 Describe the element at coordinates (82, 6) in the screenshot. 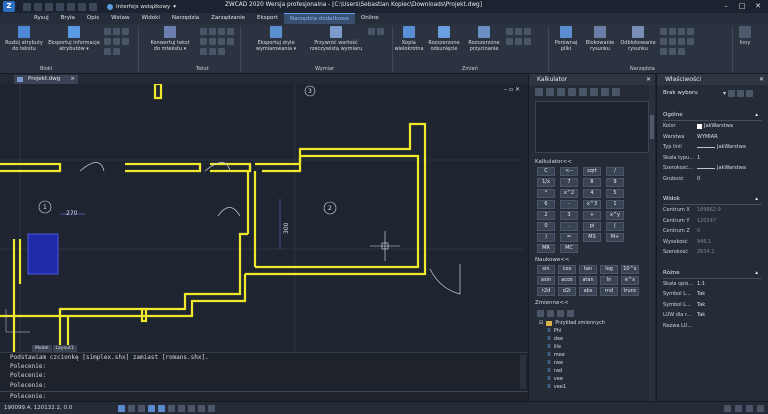

I see `undo-icon` at that location.